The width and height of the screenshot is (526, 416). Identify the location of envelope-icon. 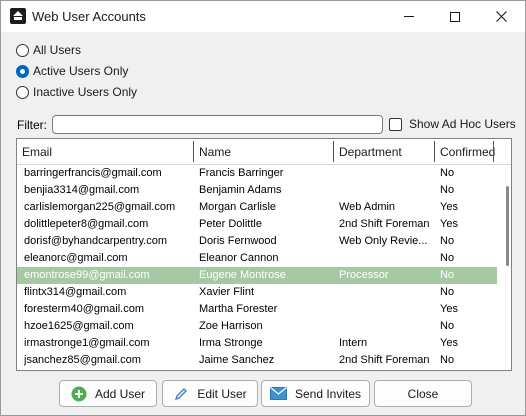
(278, 393).